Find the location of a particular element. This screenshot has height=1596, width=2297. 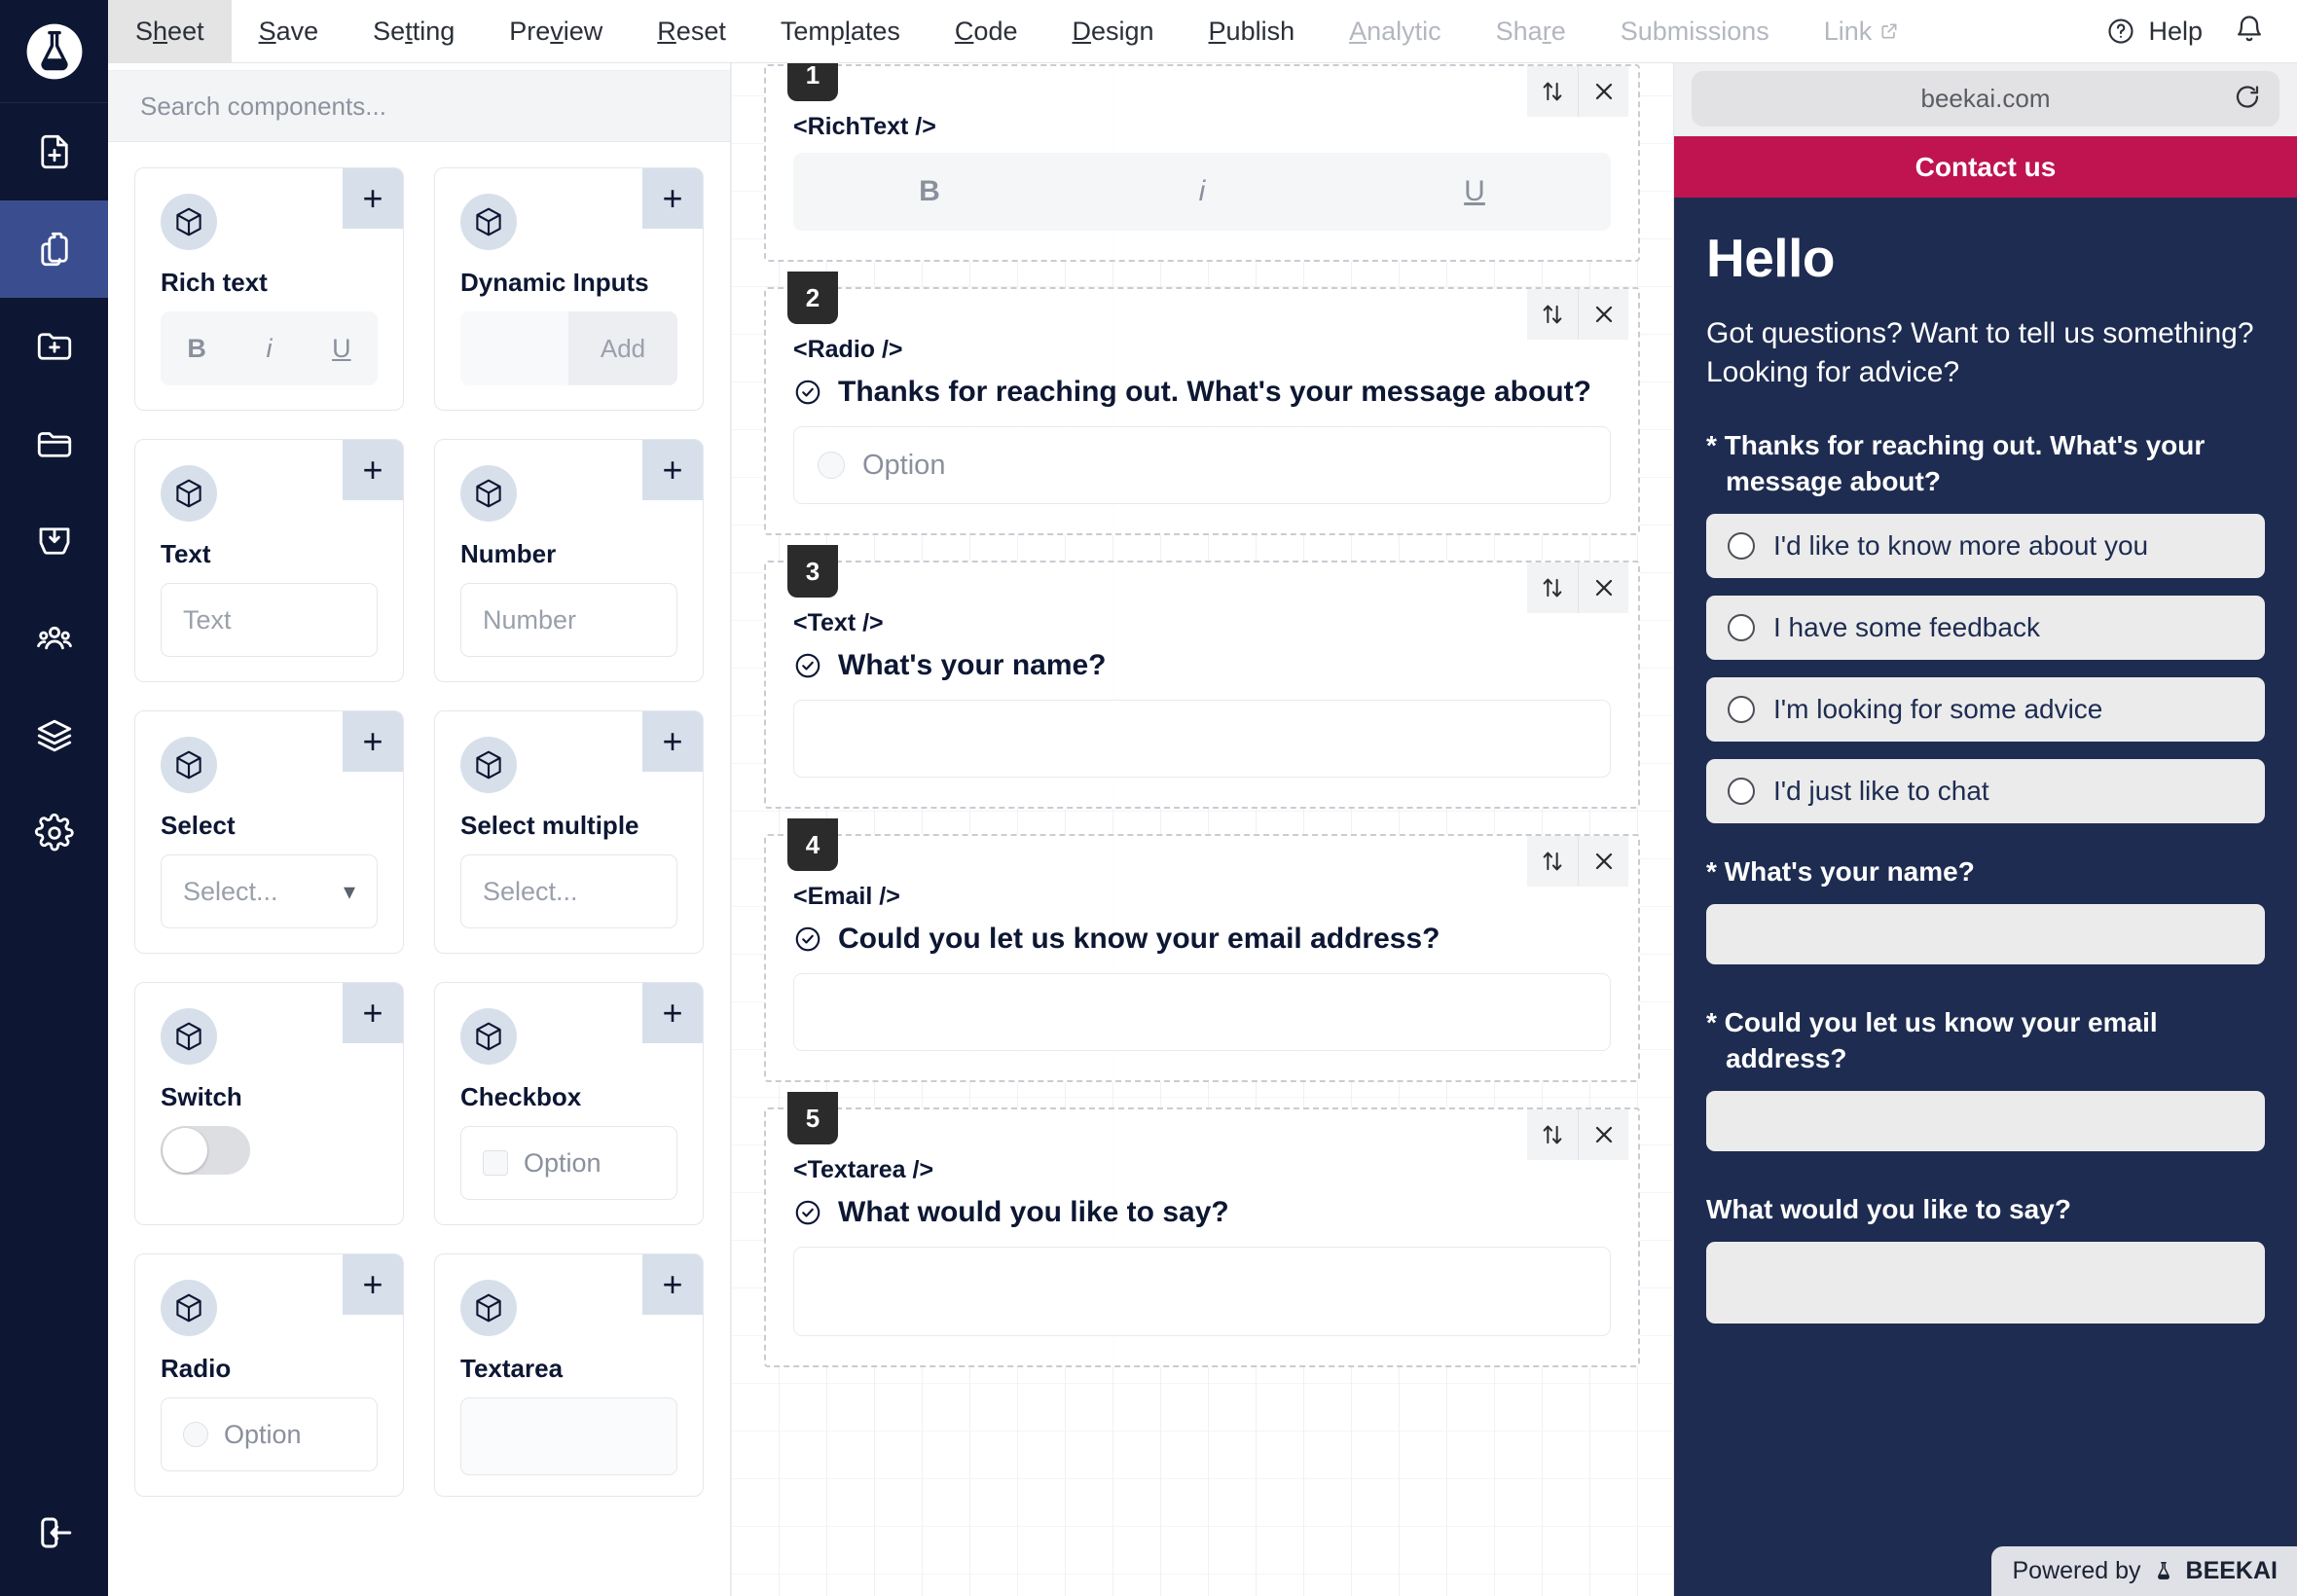

component-card: + Rich text Bi U is located at coordinates (269, 289).